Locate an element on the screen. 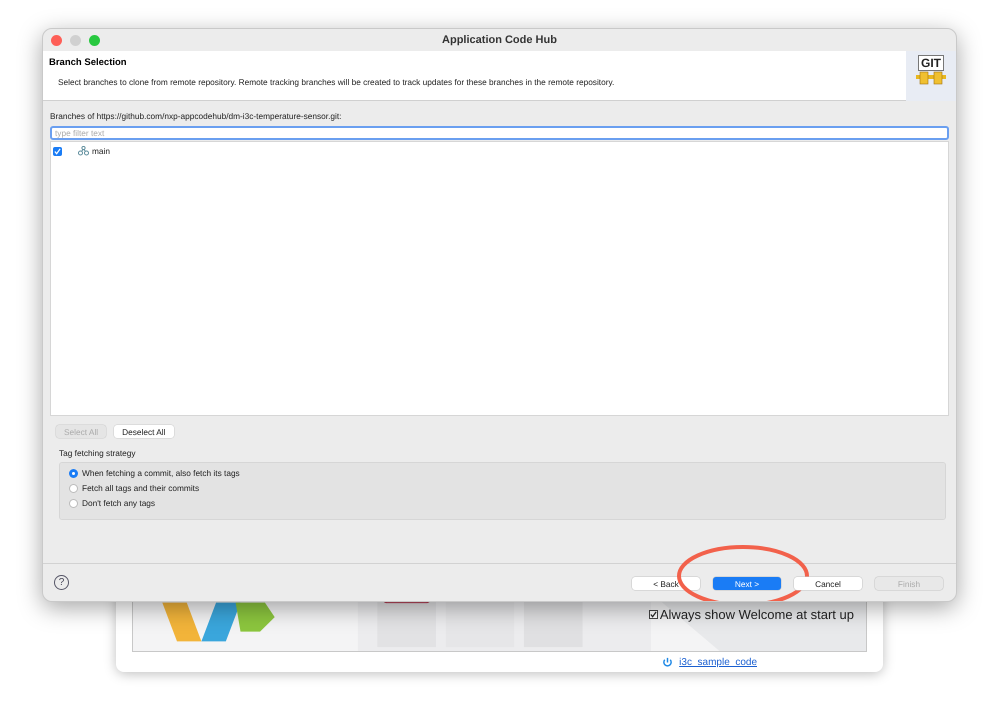 The width and height of the screenshot is (999, 704). zoom-icon is located at coordinates (94, 40).